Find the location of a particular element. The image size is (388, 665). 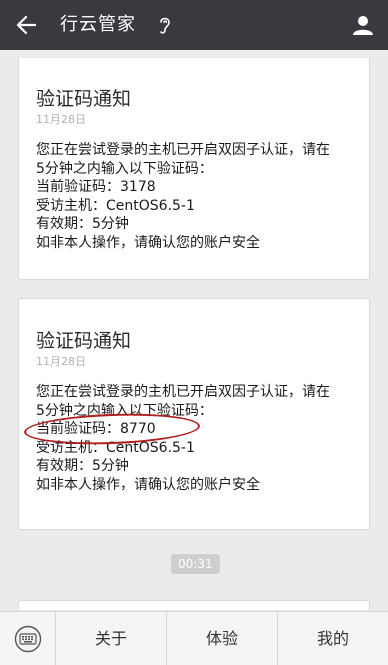

menu-item-mine: 我的 is located at coordinates (333, 638).